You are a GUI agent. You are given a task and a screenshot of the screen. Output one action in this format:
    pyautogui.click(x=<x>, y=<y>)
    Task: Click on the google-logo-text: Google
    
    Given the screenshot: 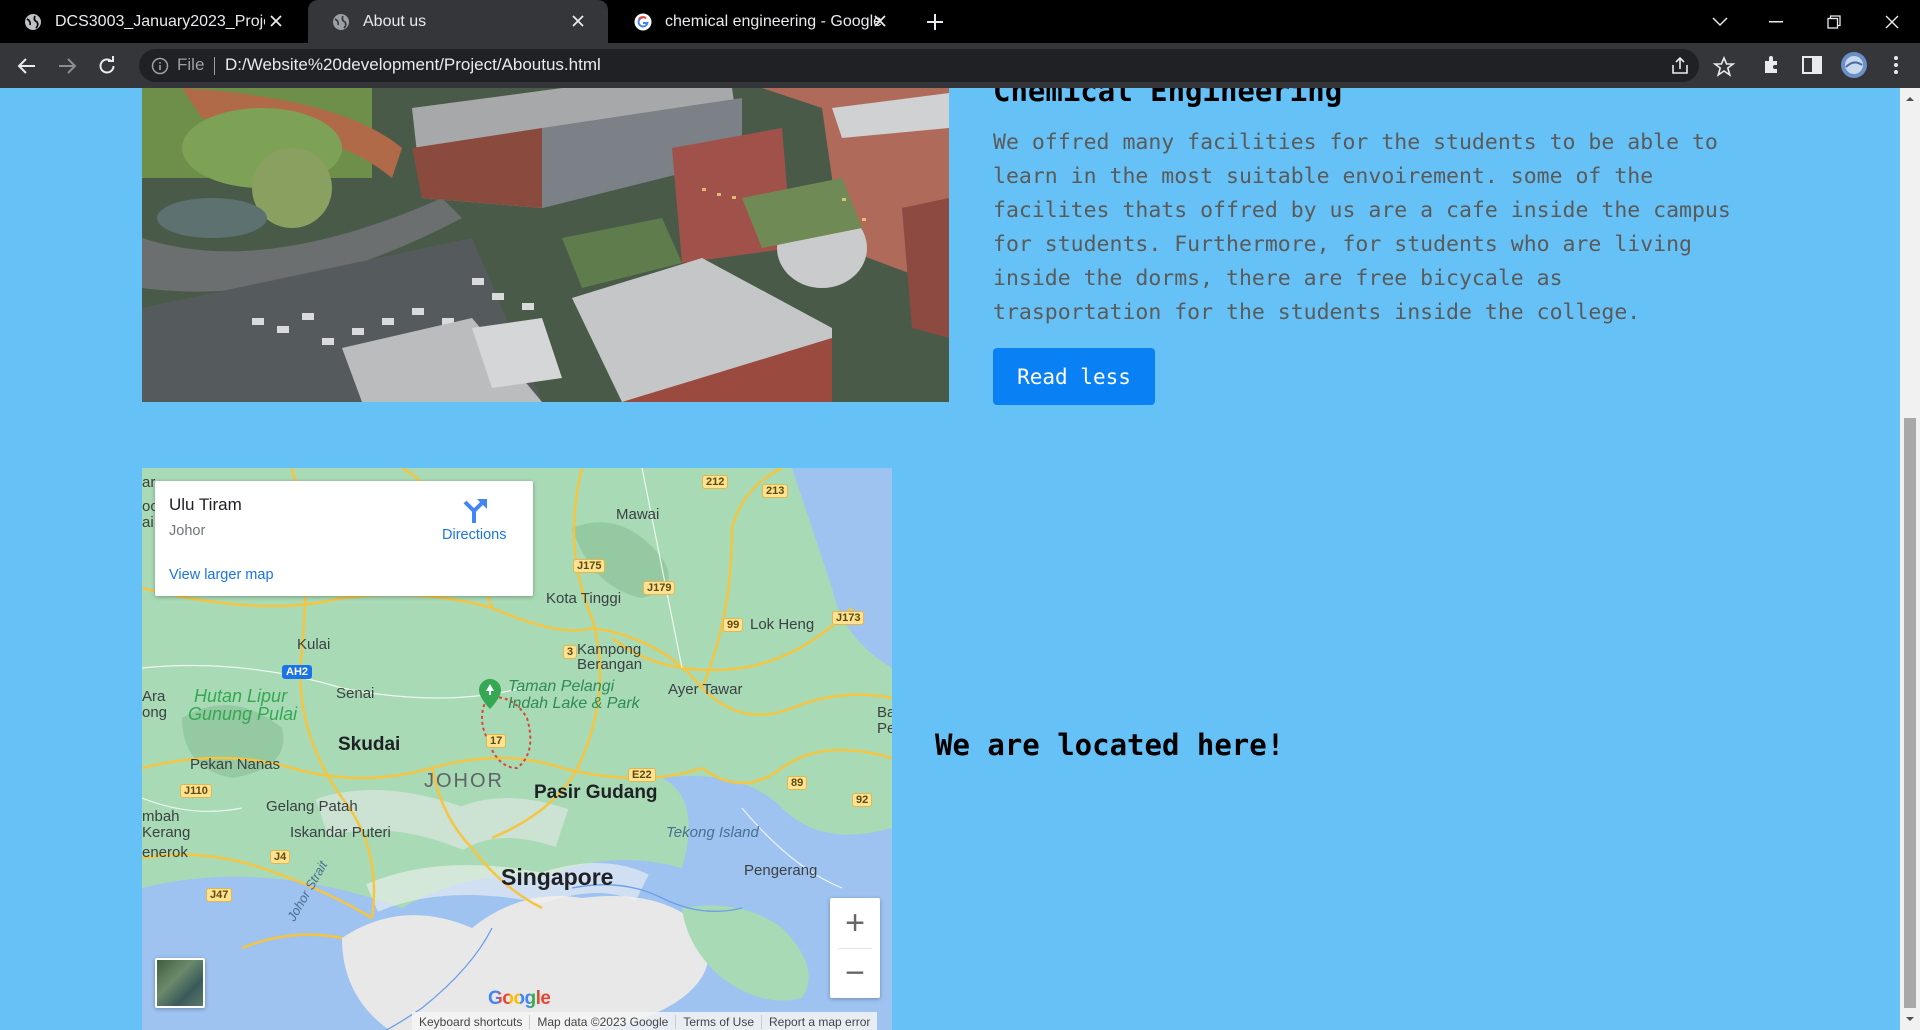 What is the action you would take?
    pyautogui.click(x=519, y=998)
    